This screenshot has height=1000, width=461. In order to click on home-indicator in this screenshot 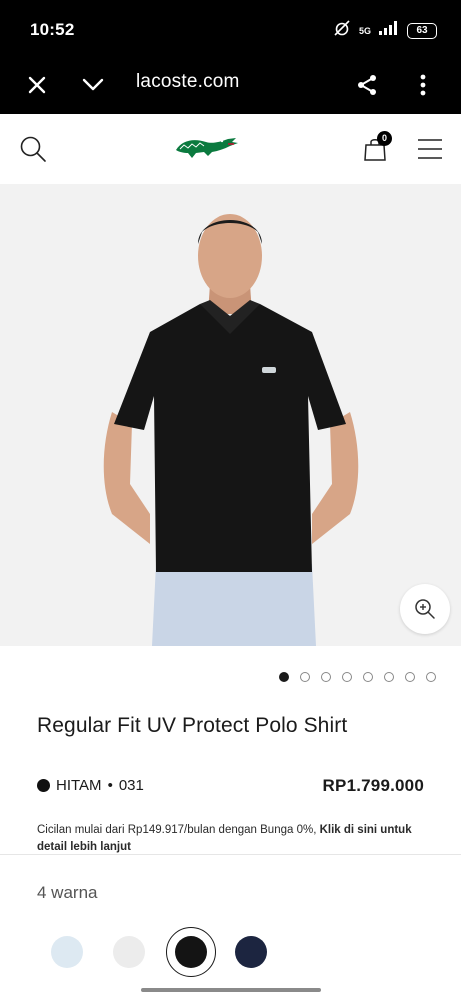, I will do `click(231, 990)`.